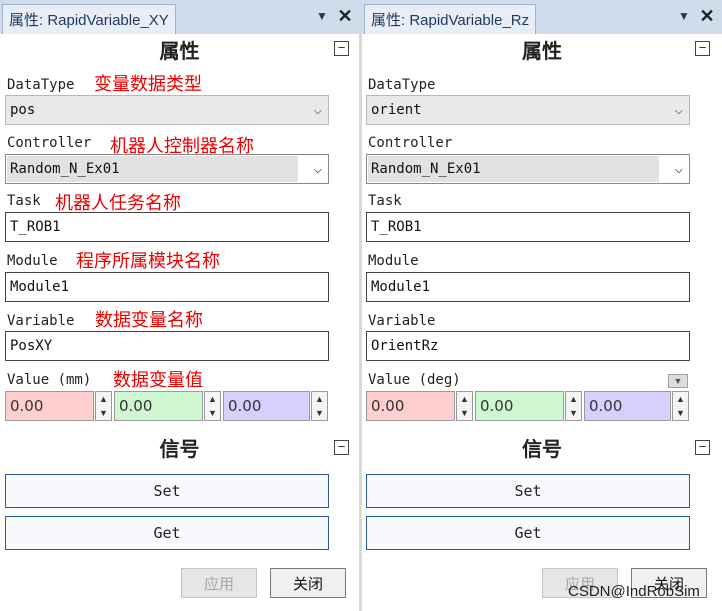 This screenshot has height=611, width=722. Describe the element at coordinates (149, 320) in the screenshot. I see `variable-note: 数据变量名称` at that location.